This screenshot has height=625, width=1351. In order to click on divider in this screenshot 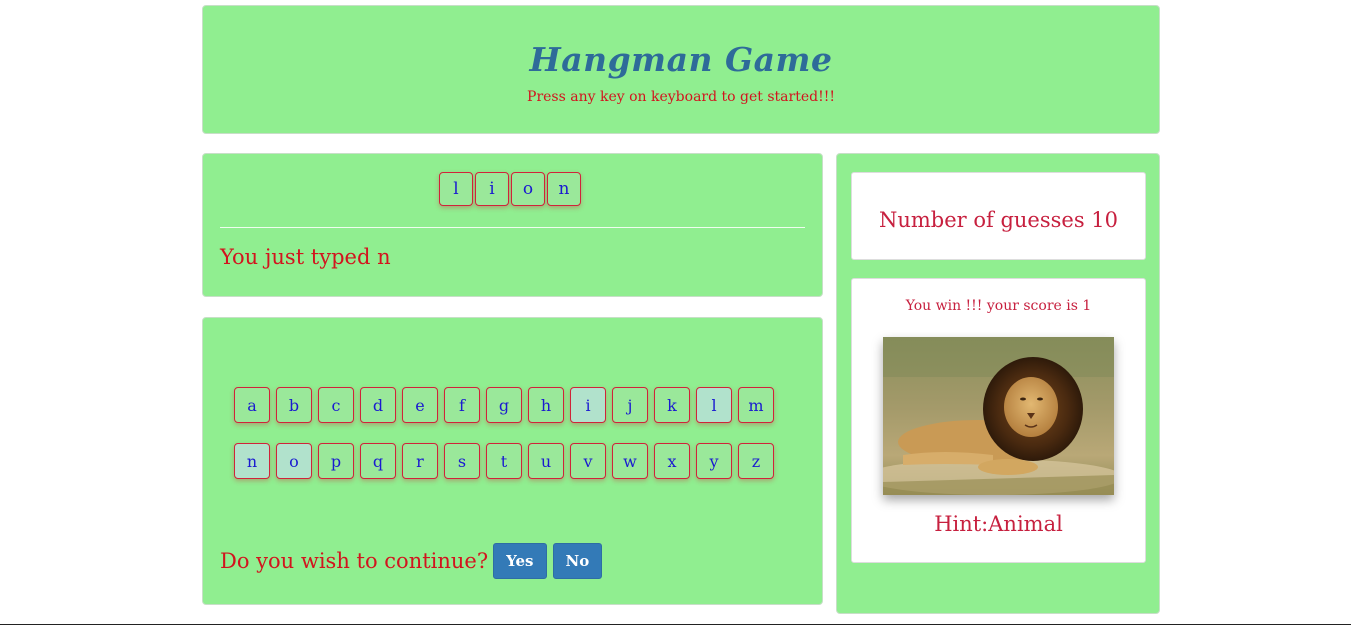, I will do `click(512, 227)`.